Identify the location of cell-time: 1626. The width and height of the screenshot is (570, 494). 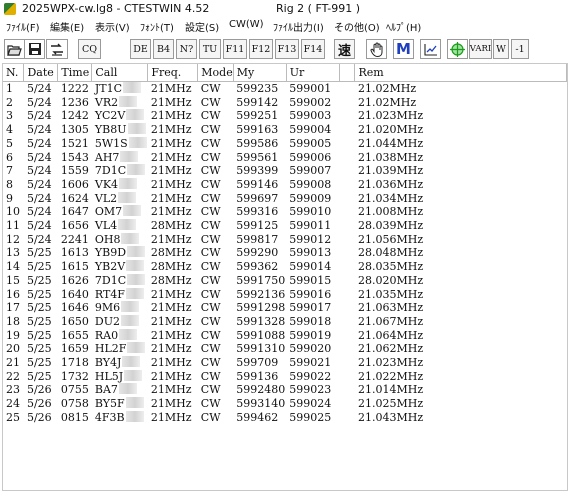
(75, 281).